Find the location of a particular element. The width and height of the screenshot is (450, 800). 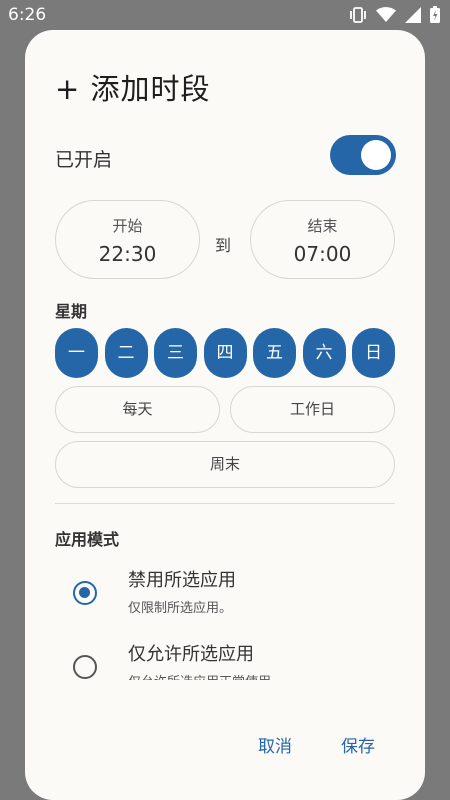

mode-option-allow-only-selected: 仅允许所选应用 仅允许所选应用正常使用 is located at coordinates (225, 660).